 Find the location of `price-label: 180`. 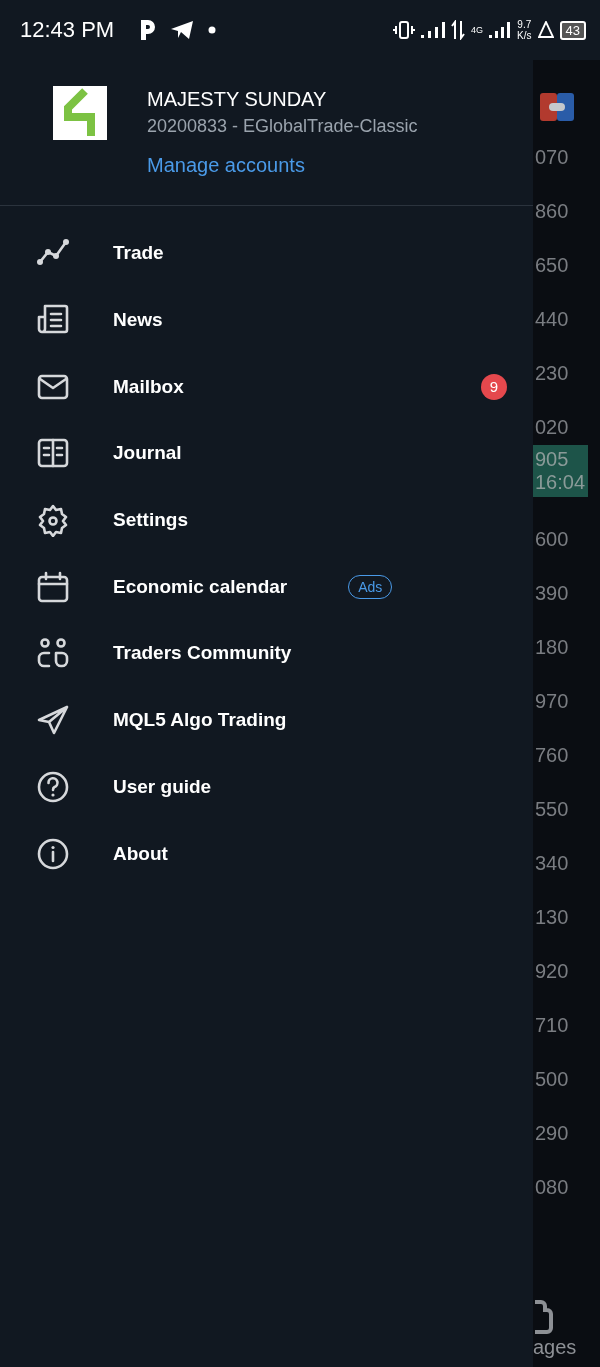

price-label: 180 is located at coordinates (552, 647).